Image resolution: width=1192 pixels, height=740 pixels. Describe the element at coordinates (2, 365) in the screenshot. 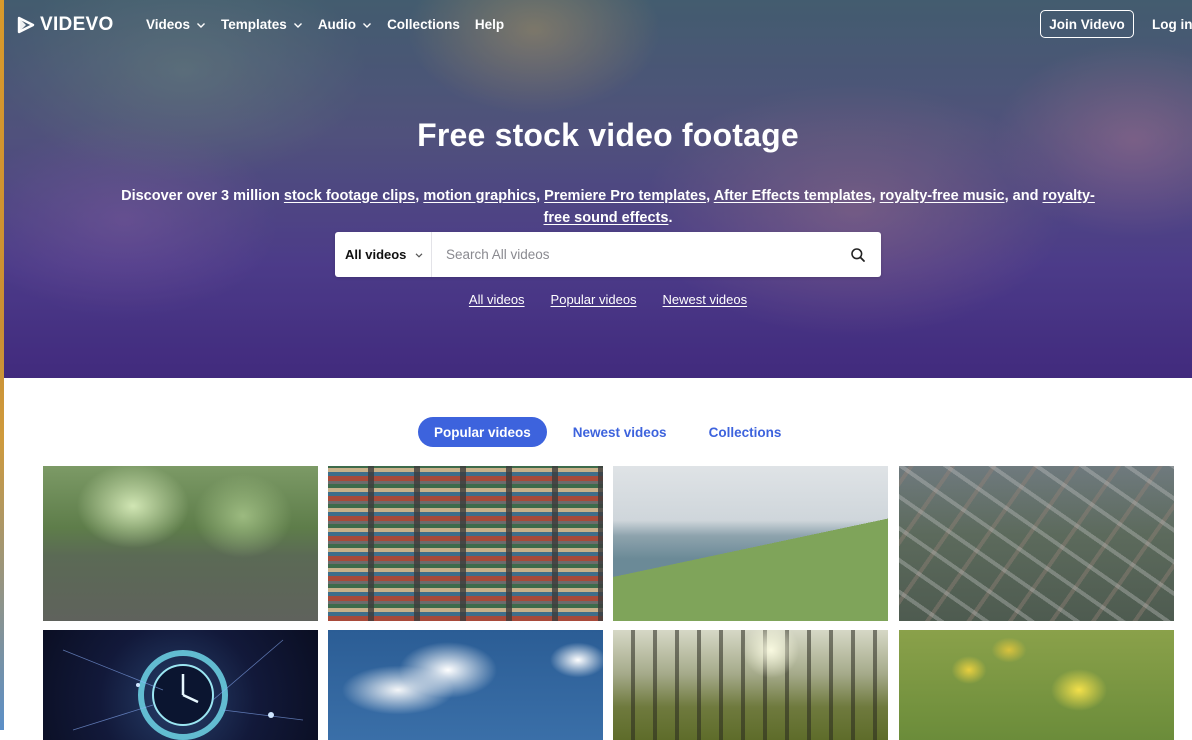

I see `window-edge` at that location.